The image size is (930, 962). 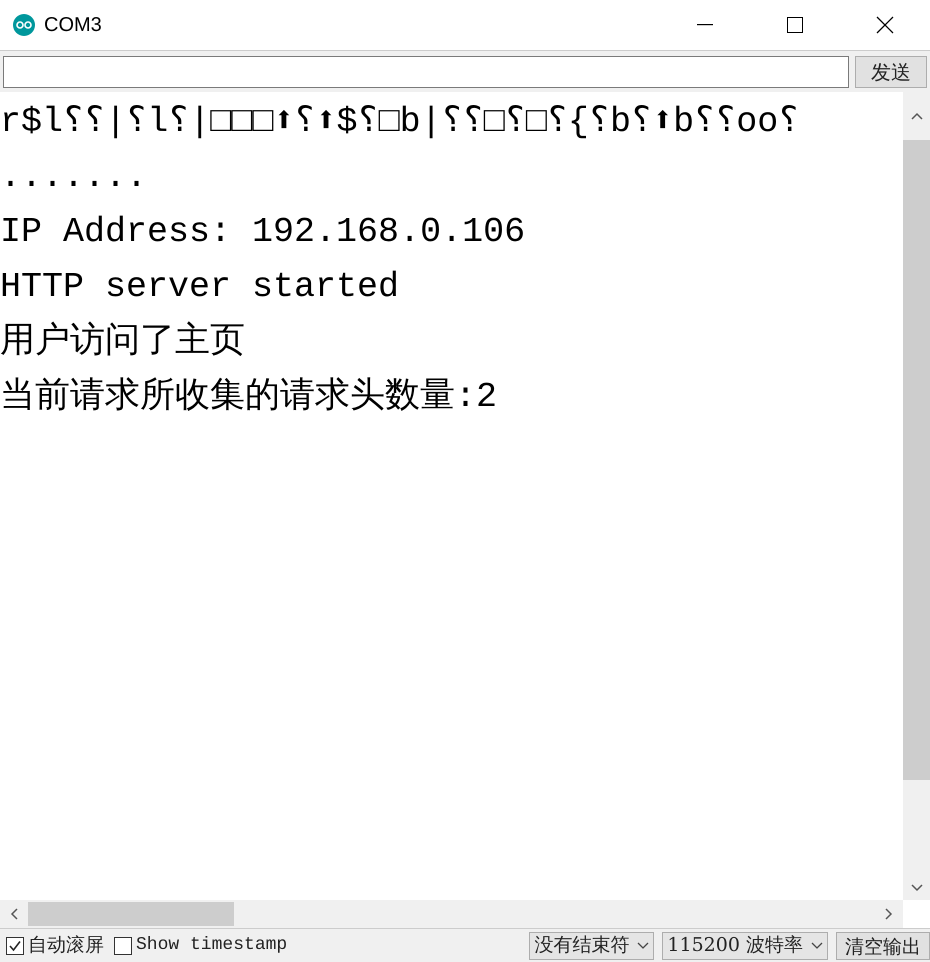 I want to click on output-line: r$l⸮⸮|⸮l⸮|□□□⬆⸮⬆$⸮□b|⸮⸮□⸮□⸮{⸮b⸮⬆b⸮⸮oo⸮, so click(x=400, y=122).